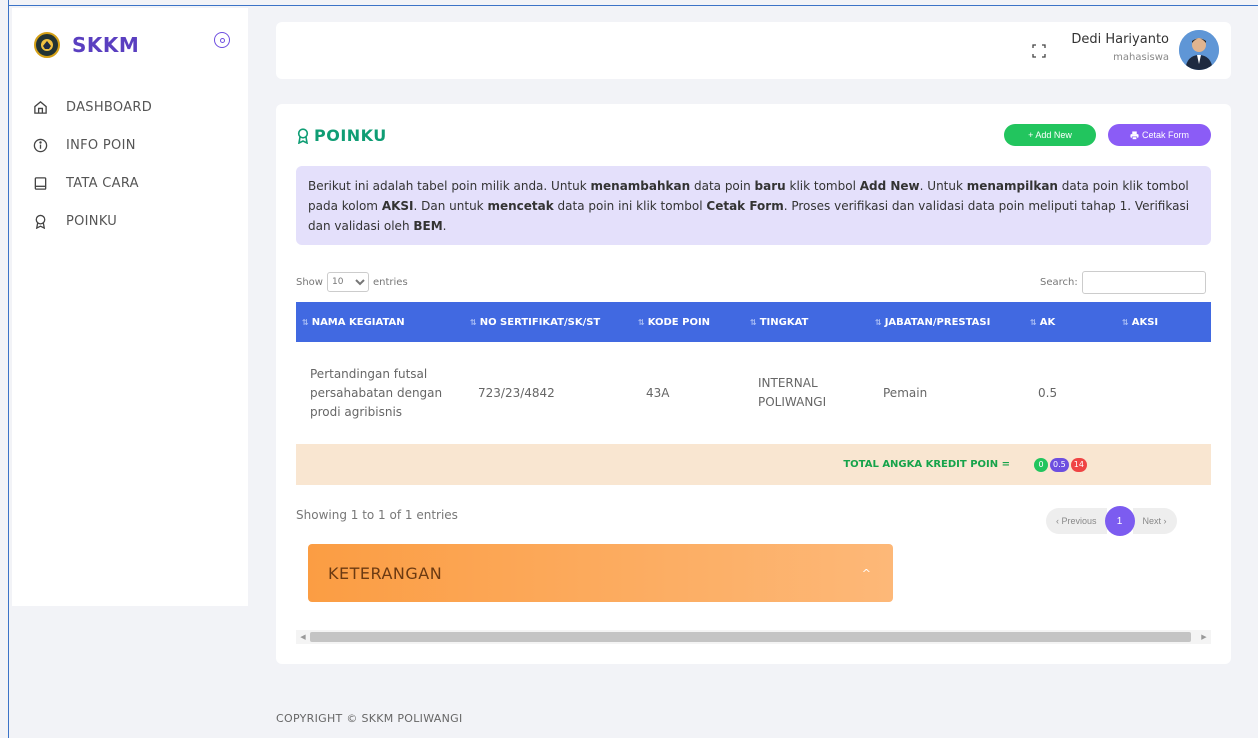 The height and width of the screenshot is (738, 1258). What do you see at coordinates (1141, 57) in the screenshot?
I see `user-role: mahasiswa` at bounding box center [1141, 57].